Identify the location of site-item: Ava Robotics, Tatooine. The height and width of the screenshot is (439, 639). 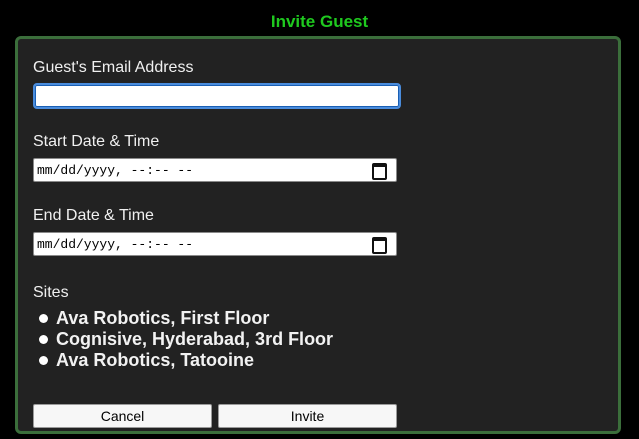
(184, 360).